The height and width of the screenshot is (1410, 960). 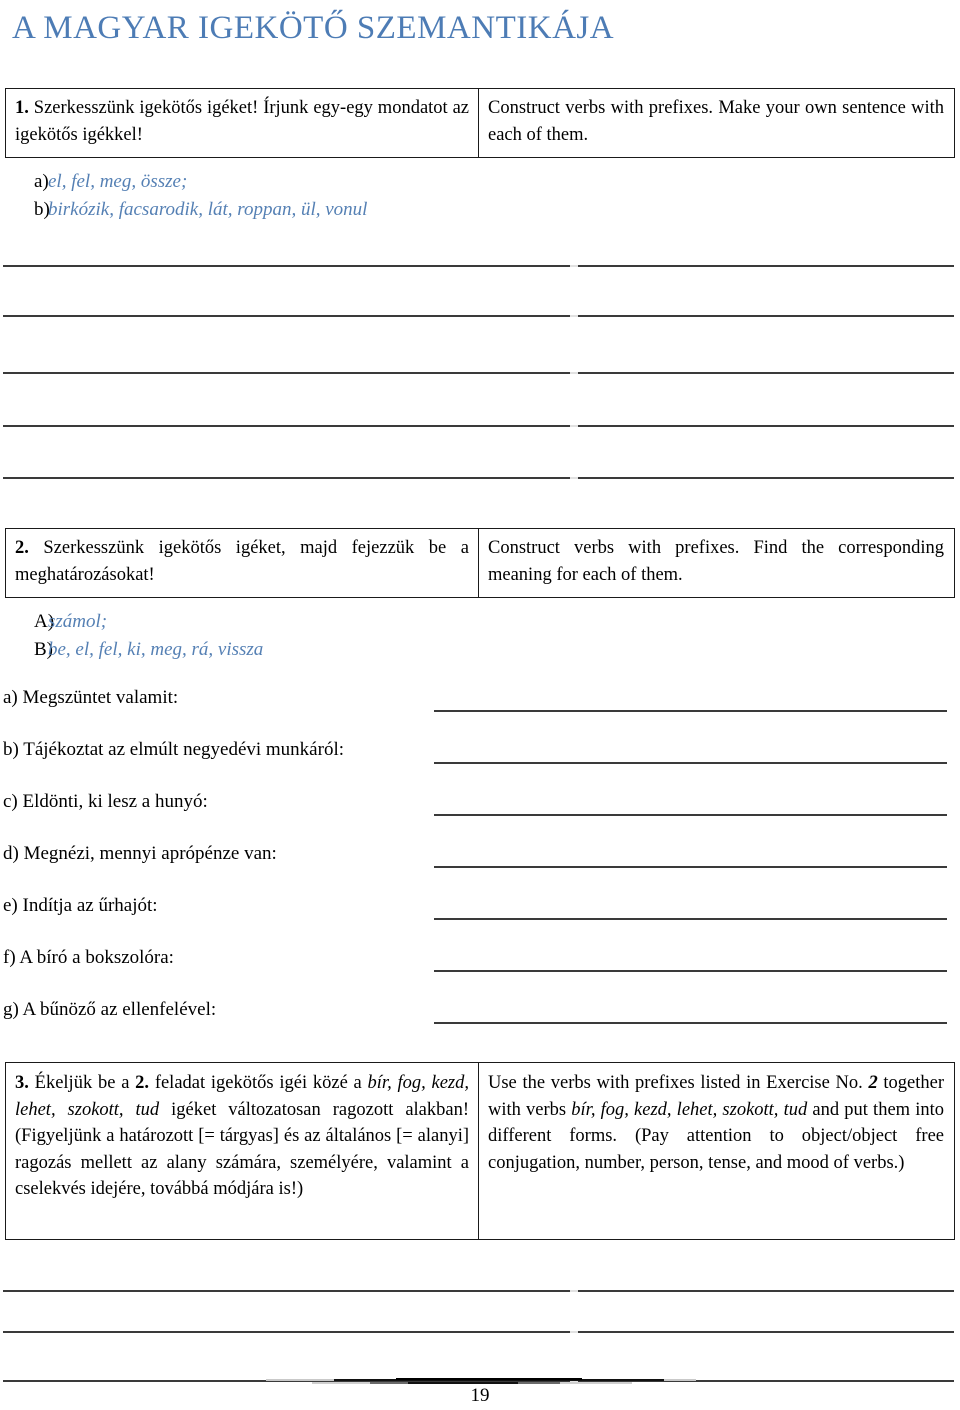 I want to click on meaning-item-label: f) A bíró a bokszolóra:, so click(x=88, y=957).